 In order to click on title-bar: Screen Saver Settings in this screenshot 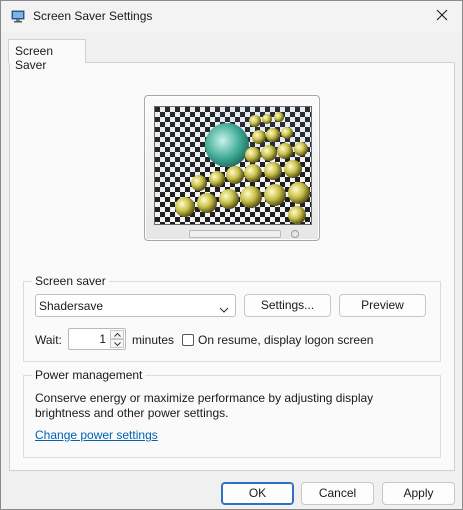, I will do `click(231, 16)`.